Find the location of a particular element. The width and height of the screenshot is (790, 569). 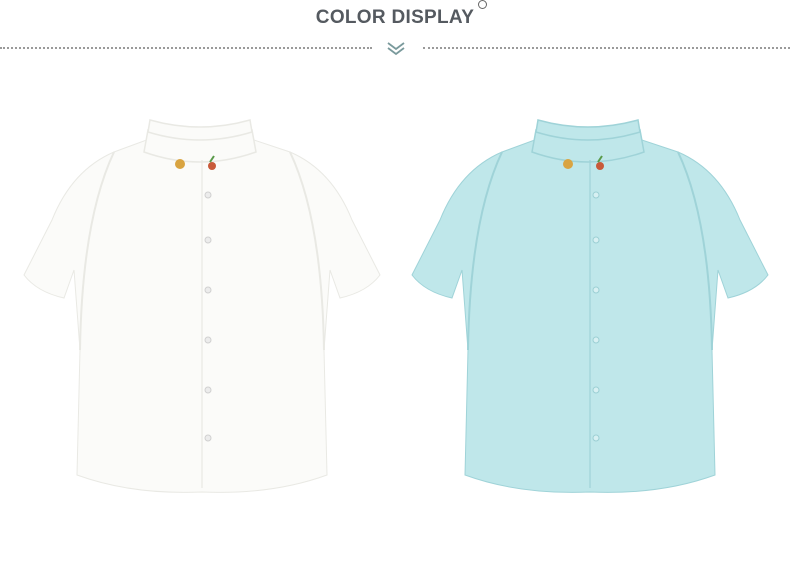

dotted-divider-right is located at coordinates (606, 48).